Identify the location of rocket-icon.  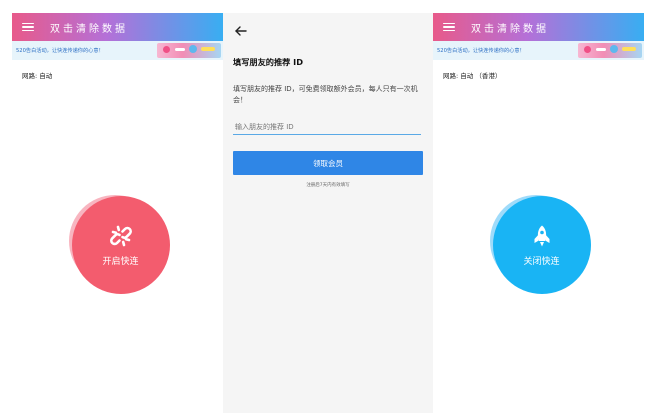
(541, 235).